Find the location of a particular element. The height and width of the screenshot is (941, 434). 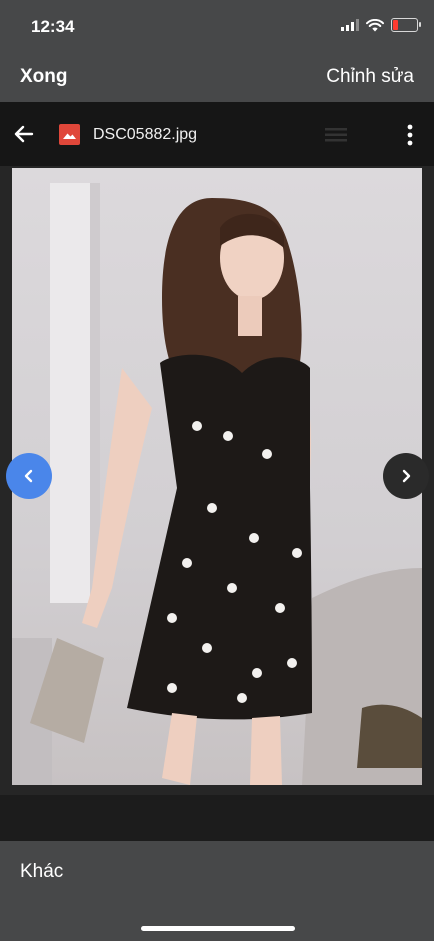

previous-image-button is located at coordinates (29, 476).